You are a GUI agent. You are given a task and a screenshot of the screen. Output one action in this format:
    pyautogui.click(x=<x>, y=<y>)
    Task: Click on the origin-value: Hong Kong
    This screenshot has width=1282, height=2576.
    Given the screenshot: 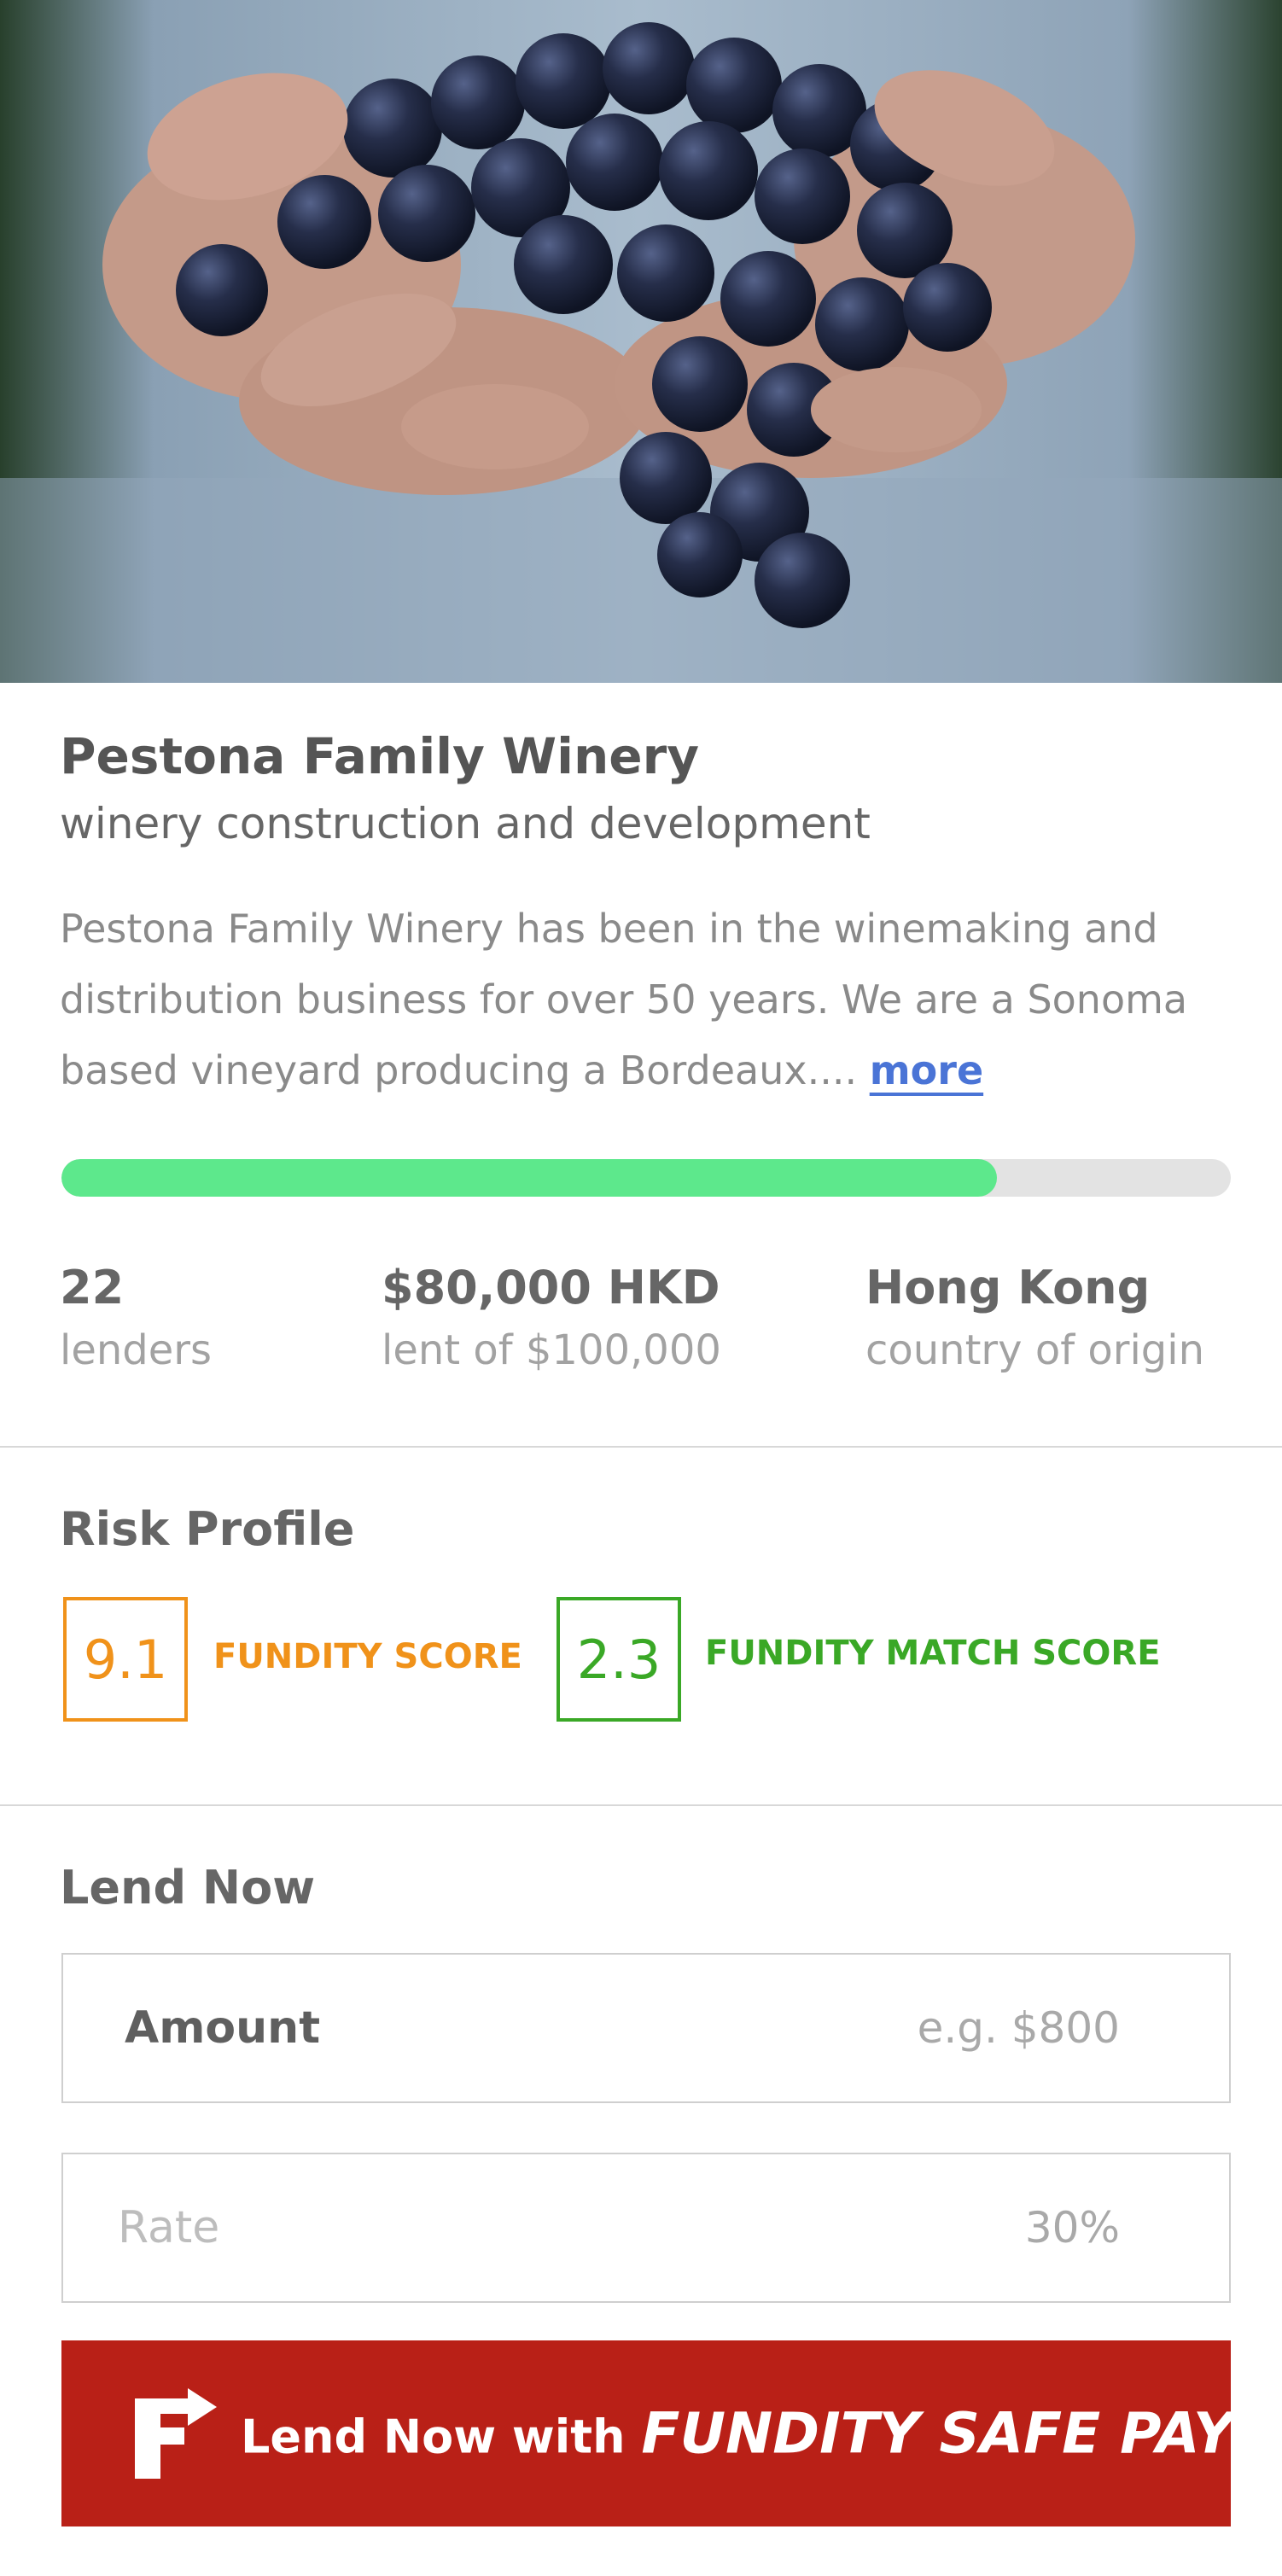 What is the action you would take?
    pyautogui.click(x=1008, y=1287)
    